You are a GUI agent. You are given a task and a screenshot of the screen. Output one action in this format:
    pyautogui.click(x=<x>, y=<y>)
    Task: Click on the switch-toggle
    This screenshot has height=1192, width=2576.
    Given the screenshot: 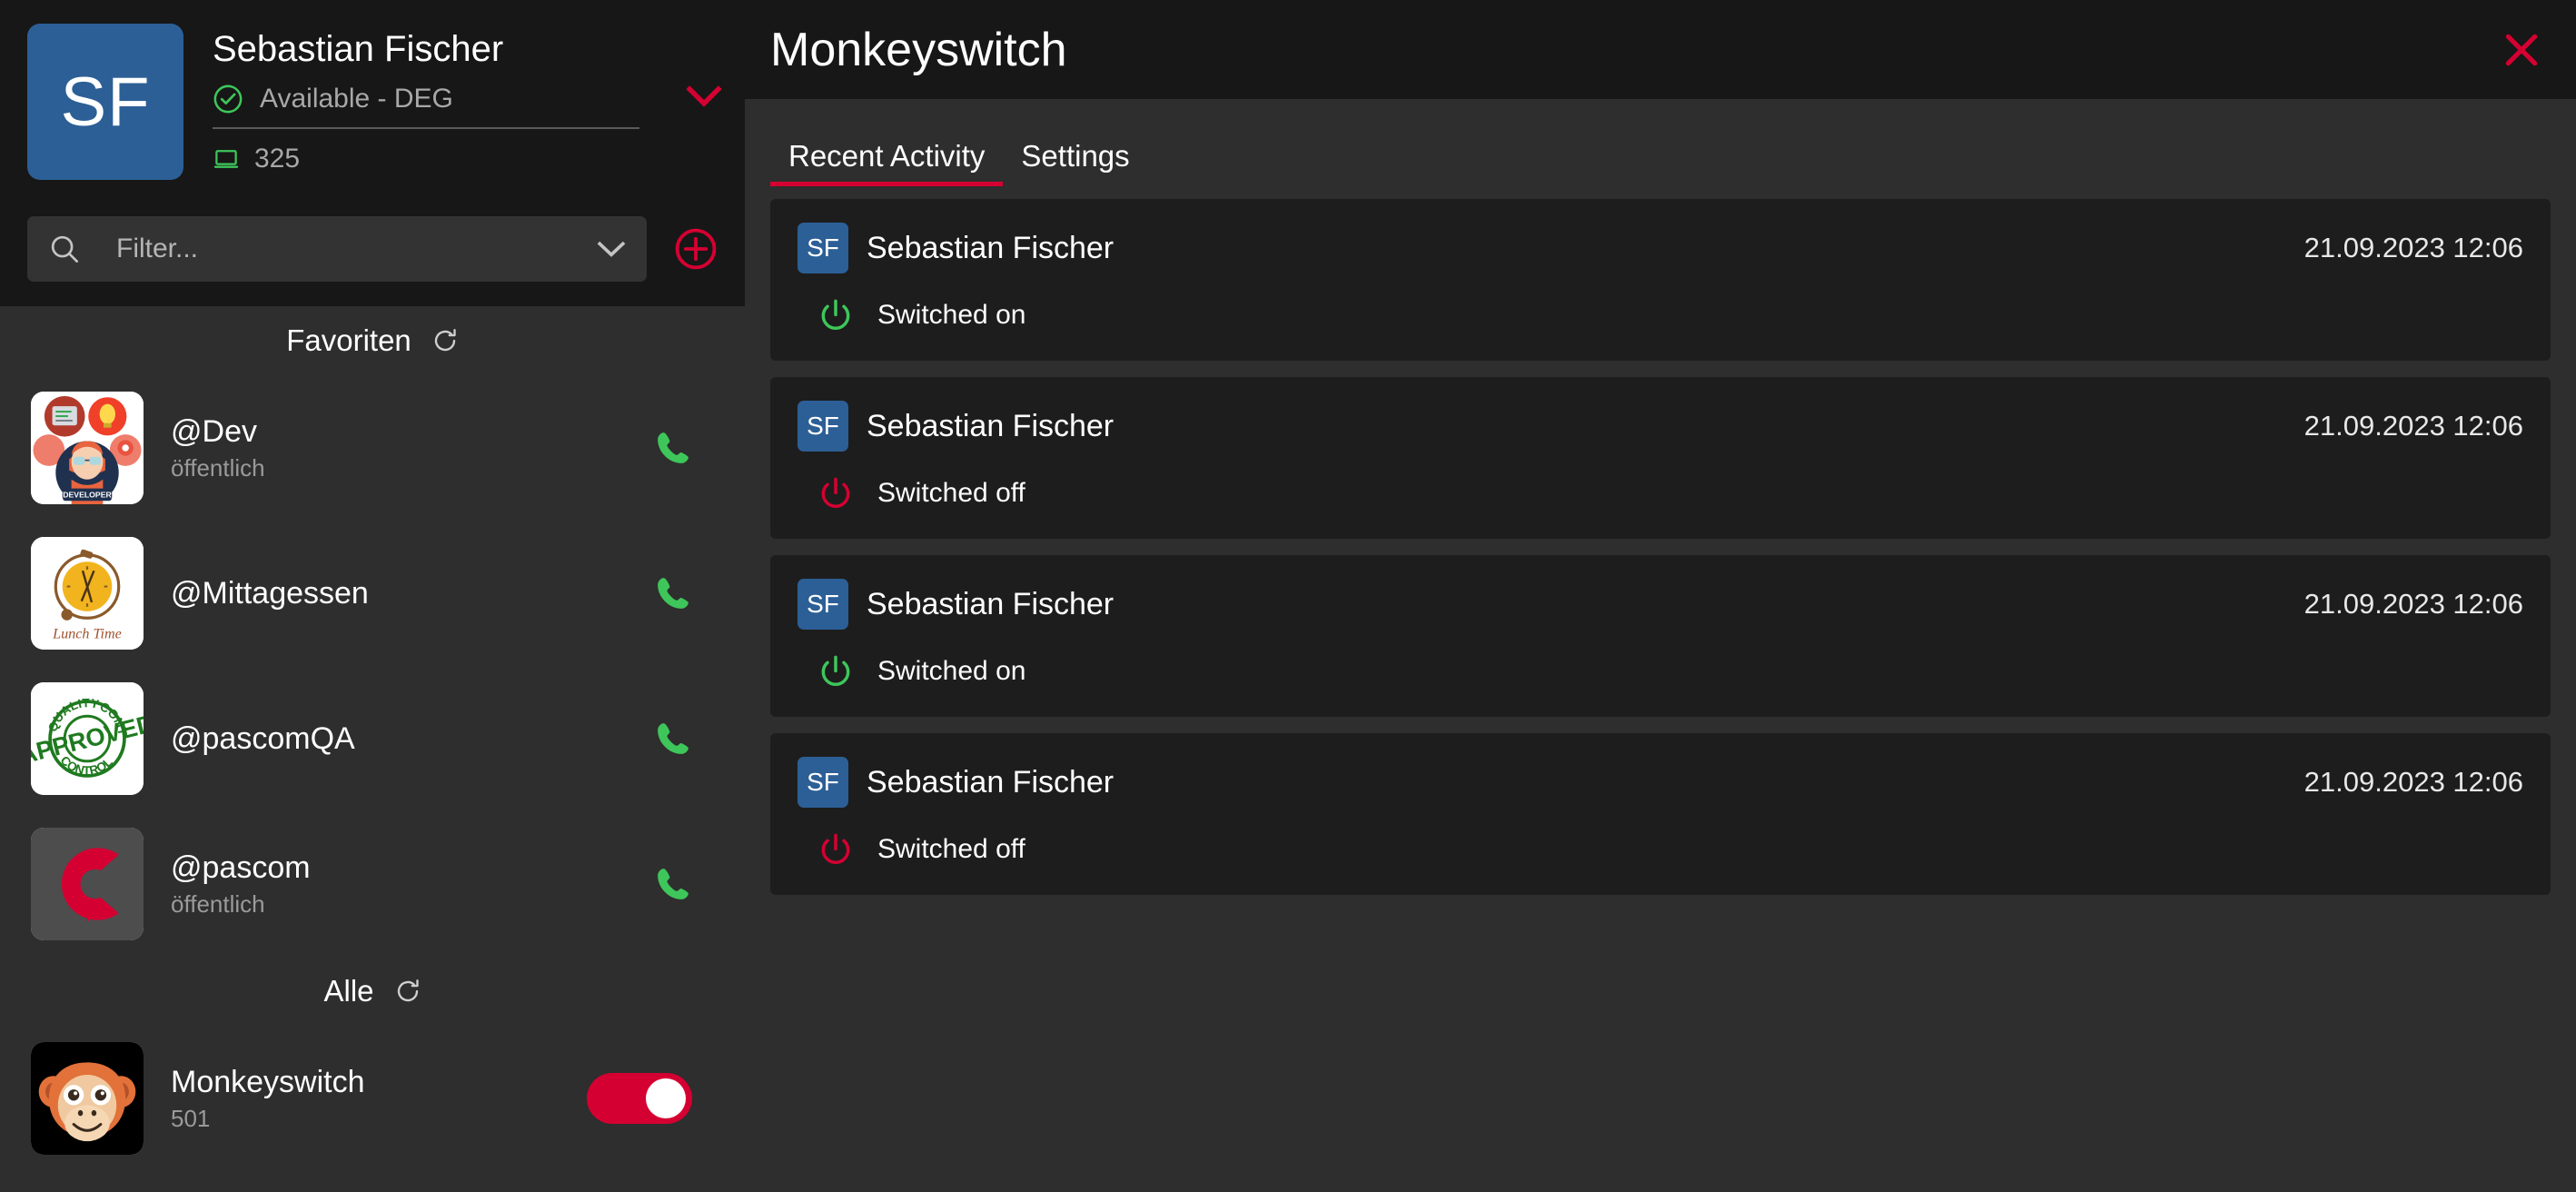 What is the action you would take?
    pyautogui.click(x=639, y=1098)
    